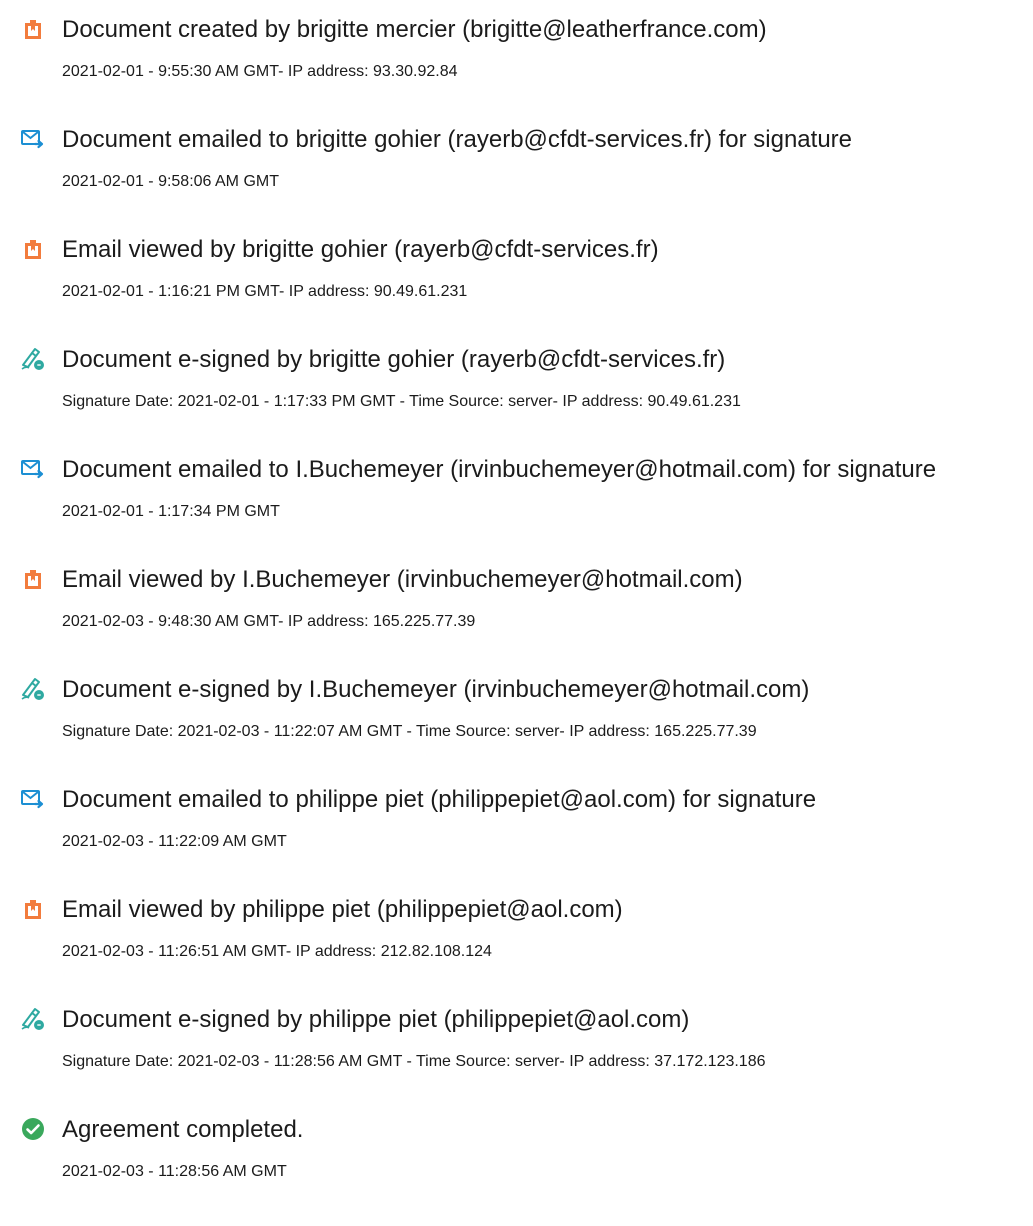 The image size is (1033, 1226). I want to click on event-timestamp: 2021-02-03 - 11:28:56 AM GMT, so click(174, 1171).